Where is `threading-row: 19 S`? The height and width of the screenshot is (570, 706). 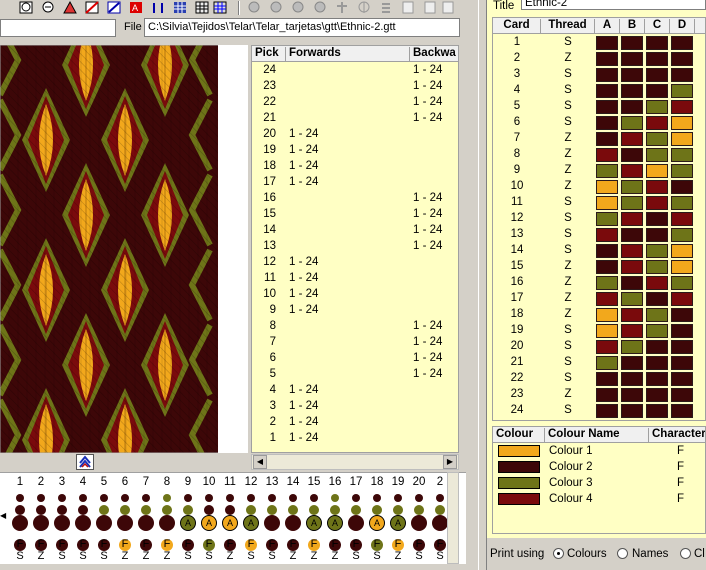 threading-row: 19 S is located at coordinates (599, 331).